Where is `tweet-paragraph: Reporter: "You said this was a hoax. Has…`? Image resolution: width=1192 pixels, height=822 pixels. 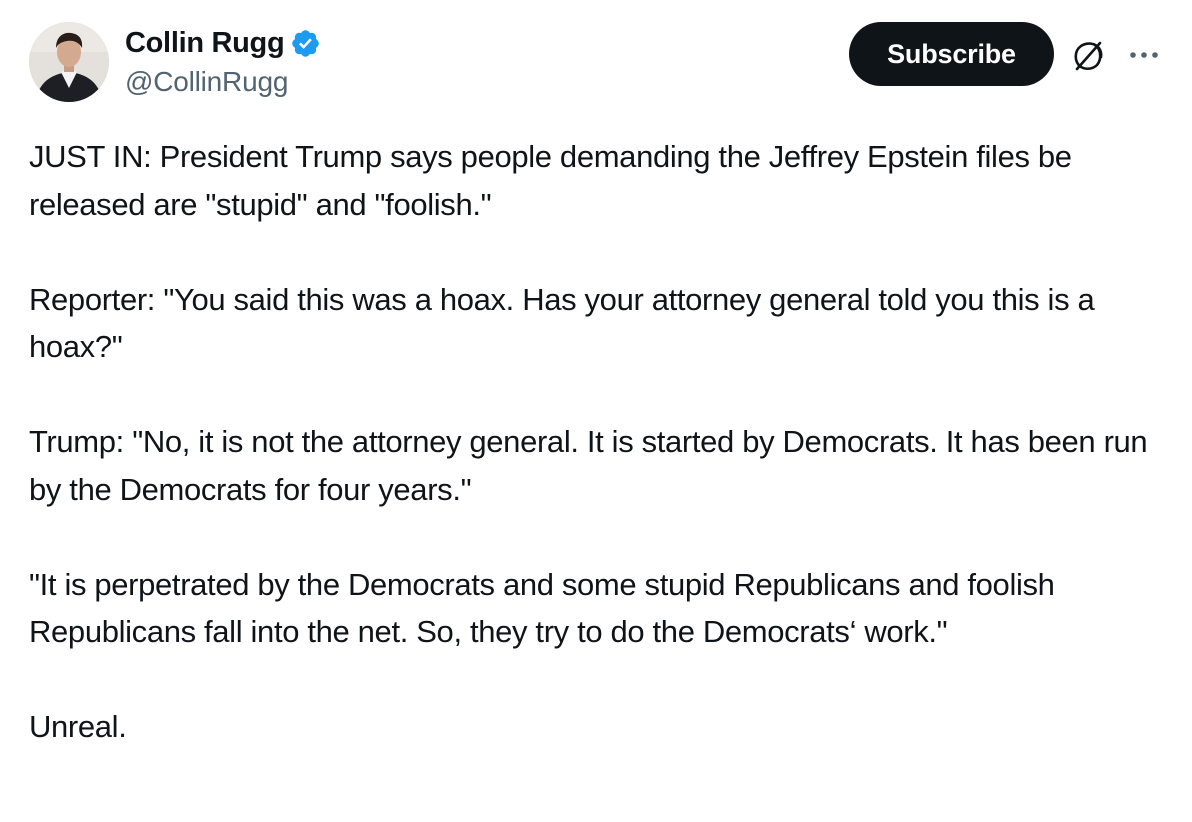 tweet-paragraph: Reporter: "You said this was a hoax. Has… is located at coordinates (562, 323).